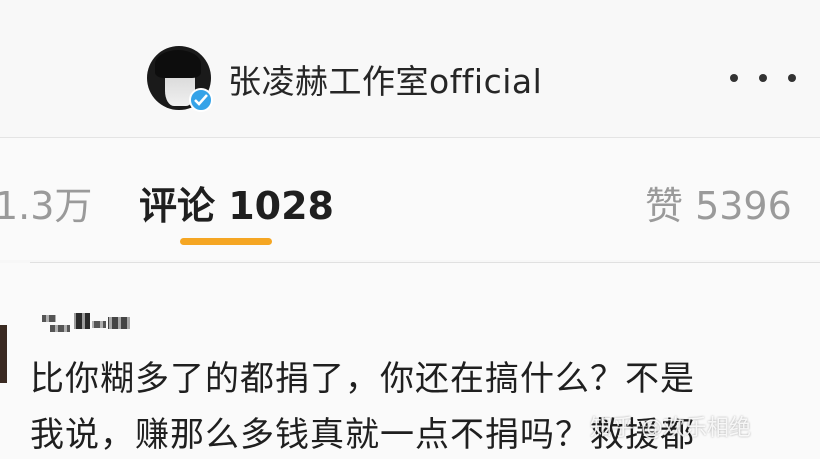 This screenshot has height=459, width=820. What do you see at coordinates (3, 354) in the screenshot?
I see `commenter-avatar` at bounding box center [3, 354].